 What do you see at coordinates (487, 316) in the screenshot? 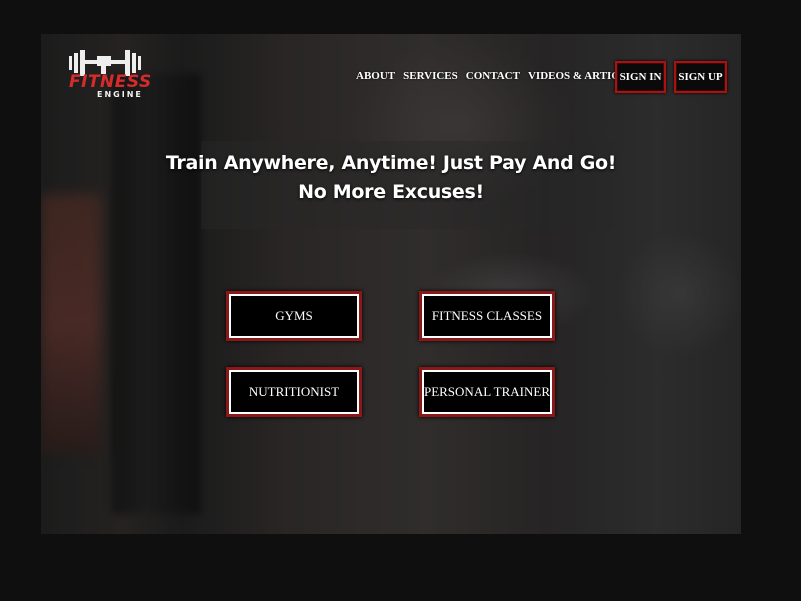
I see `category-fitness-classes-button: FITNESS CLASSES` at bounding box center [487, 316].